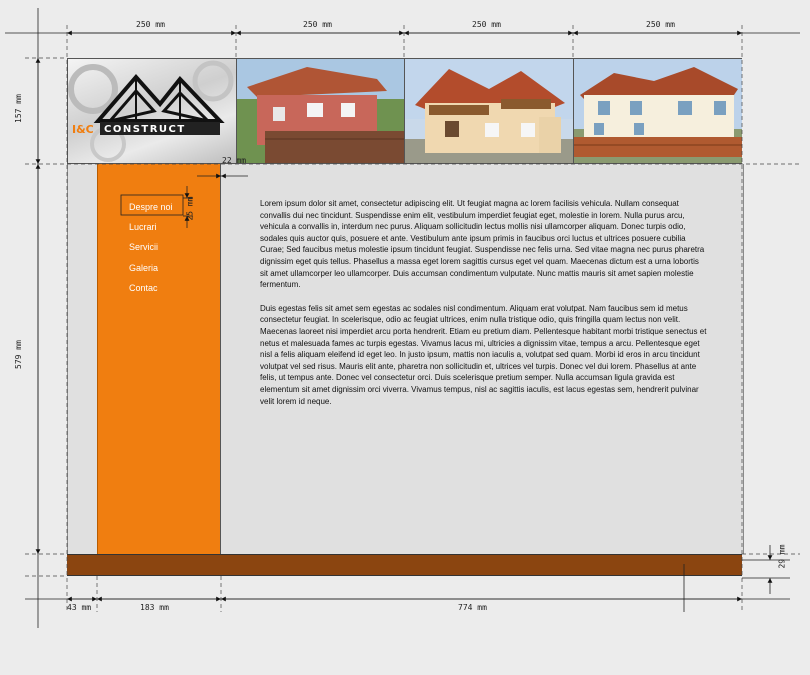 This screenshot has height=675, width=810. Describe the element at coordinates (486, 24) in the screenshot. I see `dim-banner-width-3: 250 mm` at that location.